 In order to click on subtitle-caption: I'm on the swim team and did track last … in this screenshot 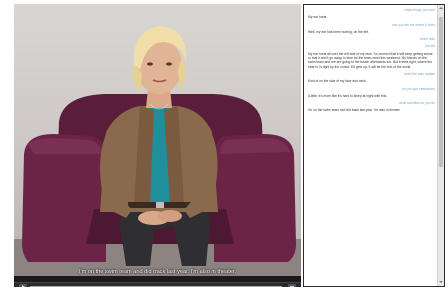, I will do `click(157, 272)`.